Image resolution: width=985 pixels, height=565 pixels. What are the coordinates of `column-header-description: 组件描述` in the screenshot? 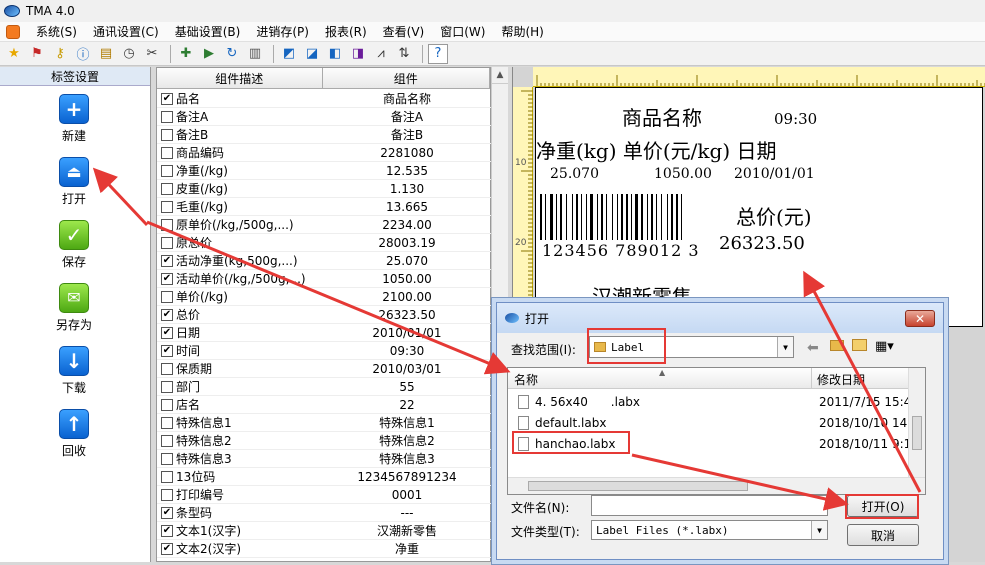 It's located at (240, 78).